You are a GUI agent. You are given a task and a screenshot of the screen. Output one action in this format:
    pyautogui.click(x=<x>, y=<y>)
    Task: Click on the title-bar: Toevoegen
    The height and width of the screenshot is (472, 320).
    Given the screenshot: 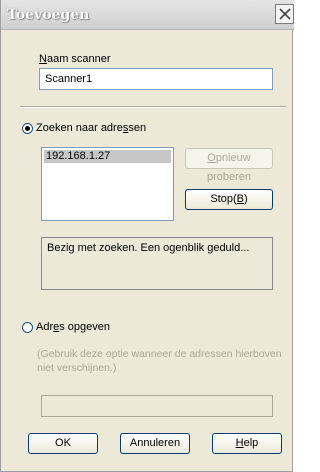 What is the action you would take?
    pyautogui.click(x=147, y=15)
    